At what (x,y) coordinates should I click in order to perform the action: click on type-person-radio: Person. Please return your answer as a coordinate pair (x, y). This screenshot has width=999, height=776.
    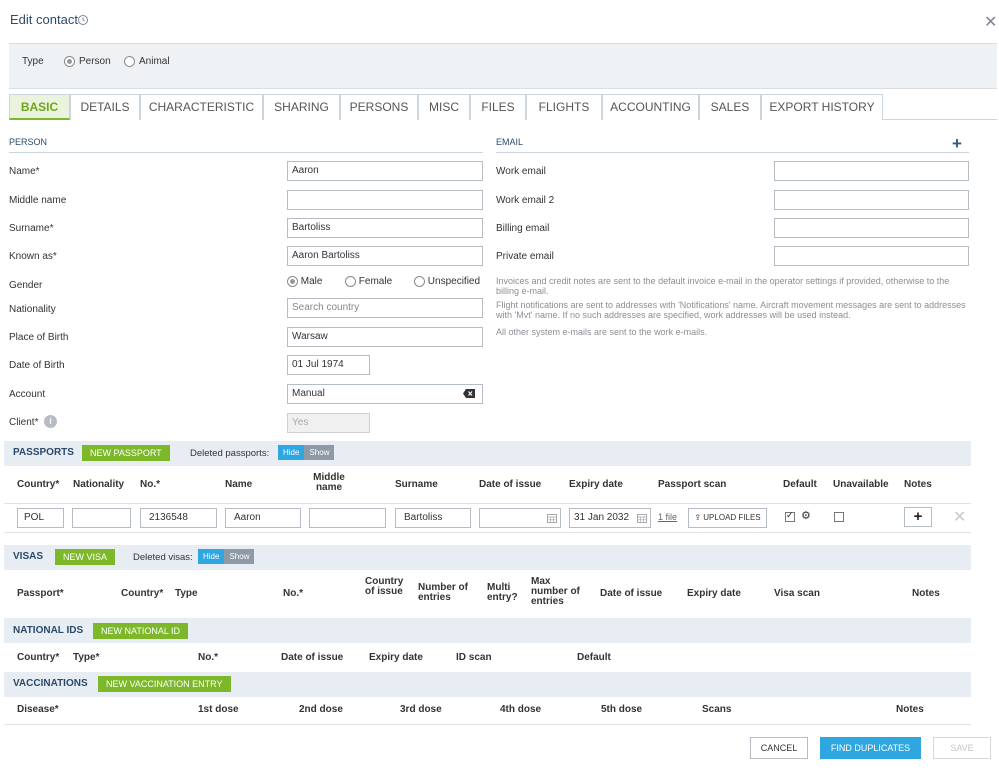
    Looking at the image, I should click on (87, 61).